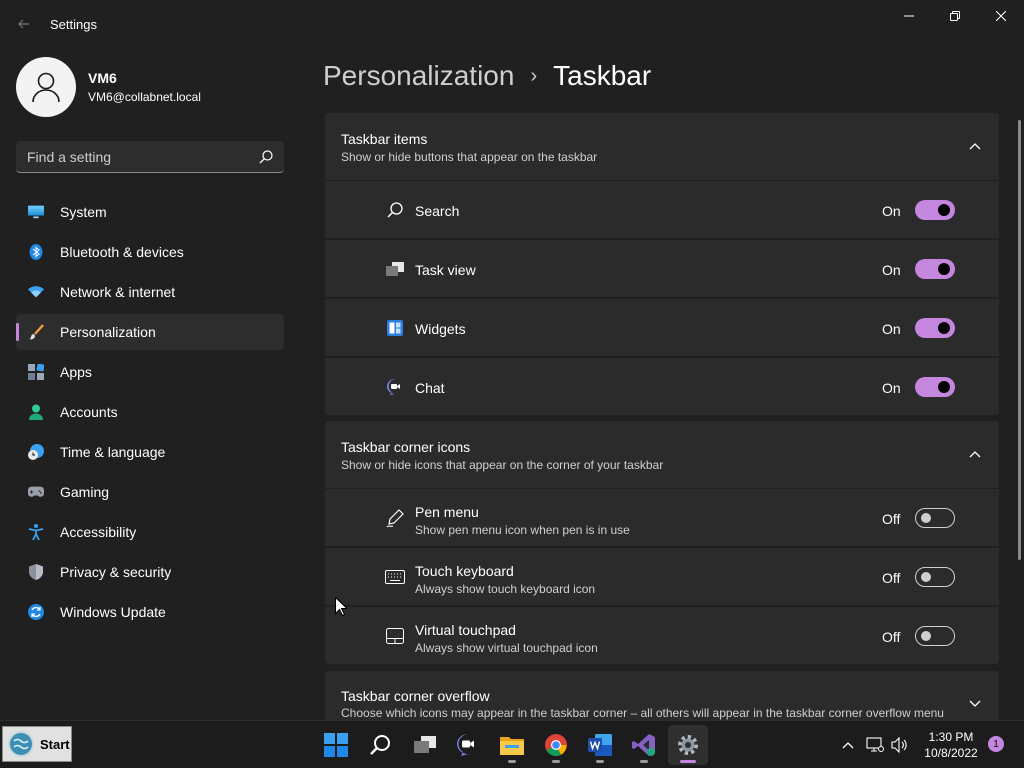 Image resolution: width=1024 pixels, height=768 pixels. What do you see at coordinates (602, 75) in the screenshot?
I see `page-title: Taskbar` at bounding box center [602, 75].